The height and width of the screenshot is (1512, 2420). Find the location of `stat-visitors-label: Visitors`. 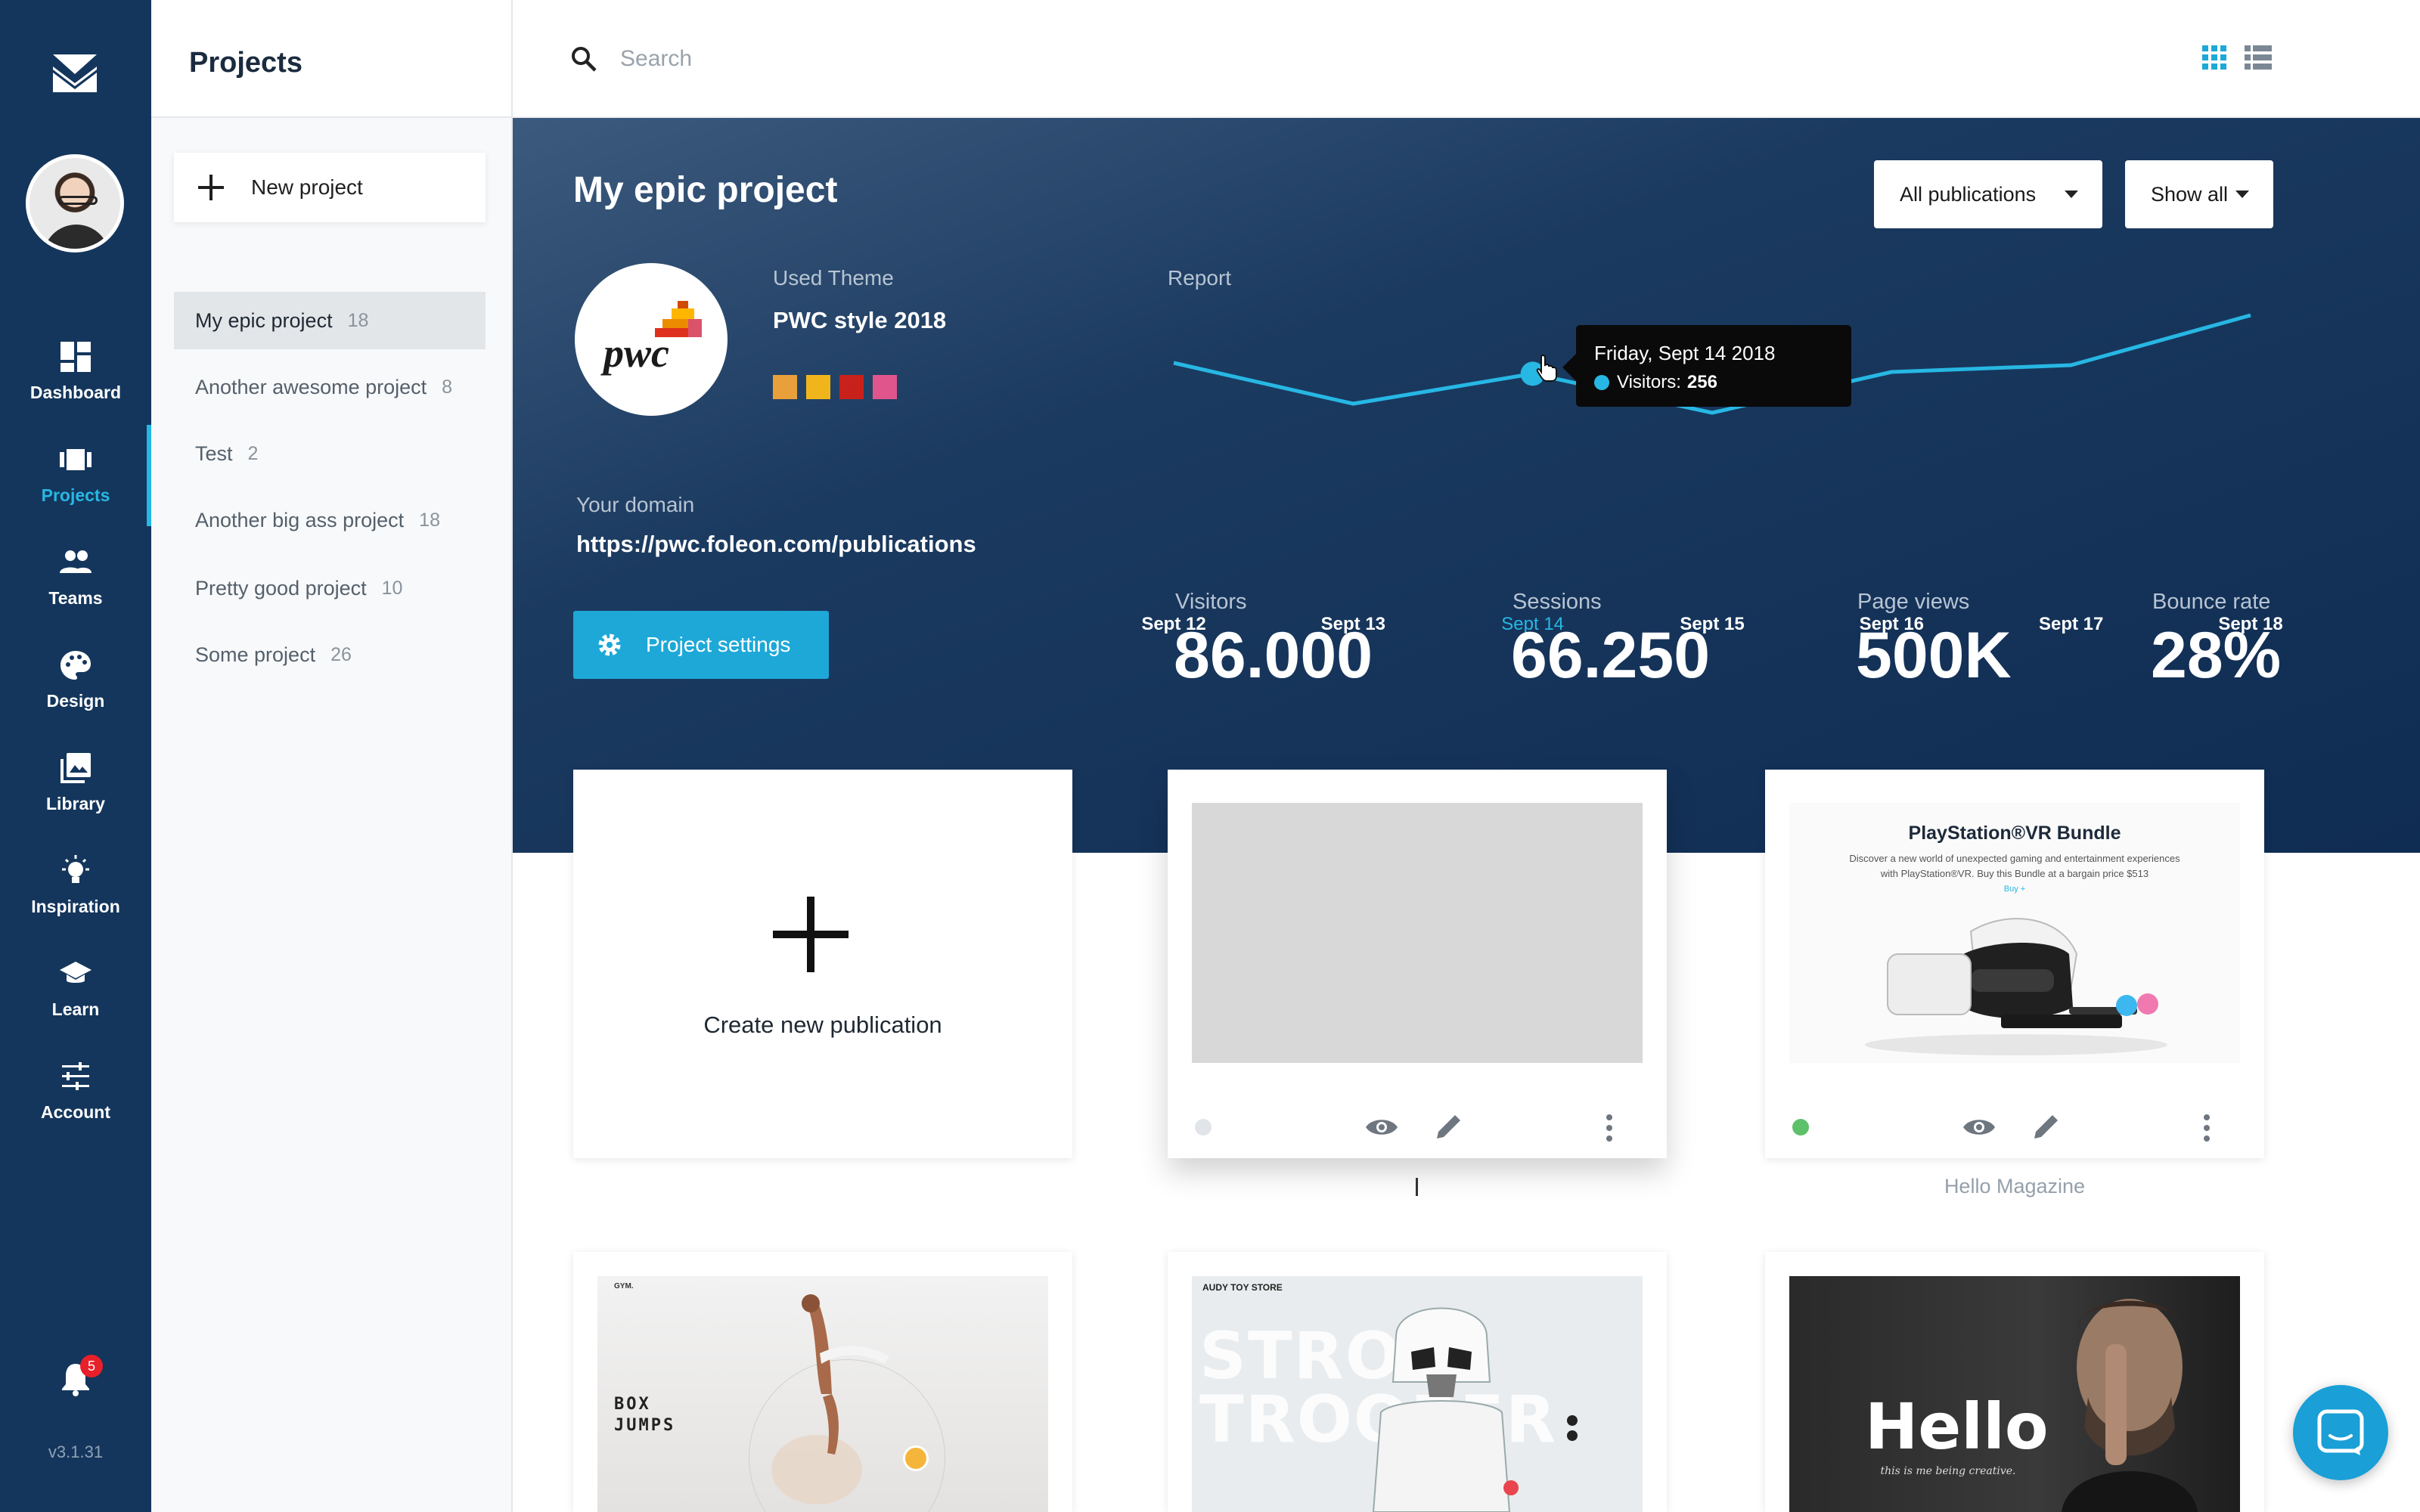

stat-visitors-label: Visitors is located at coordinates (1211, 602).